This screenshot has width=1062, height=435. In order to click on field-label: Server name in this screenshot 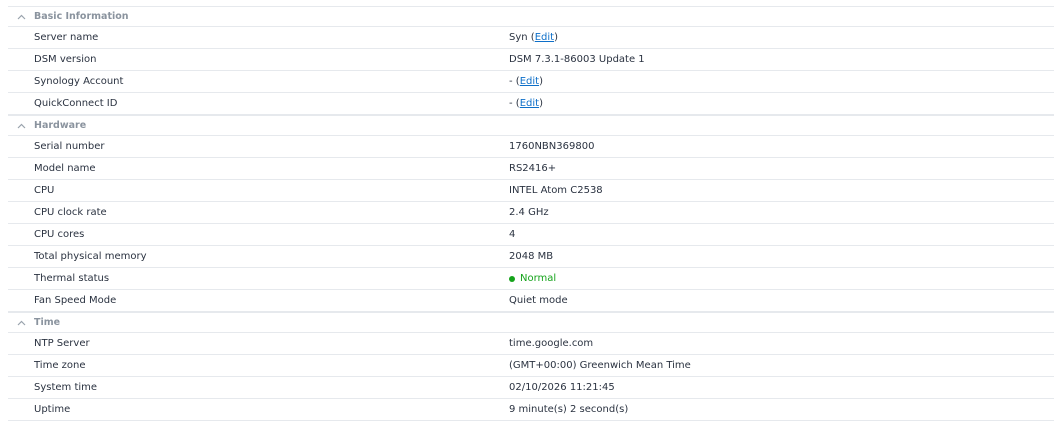, I will do `click(66, 37)`.